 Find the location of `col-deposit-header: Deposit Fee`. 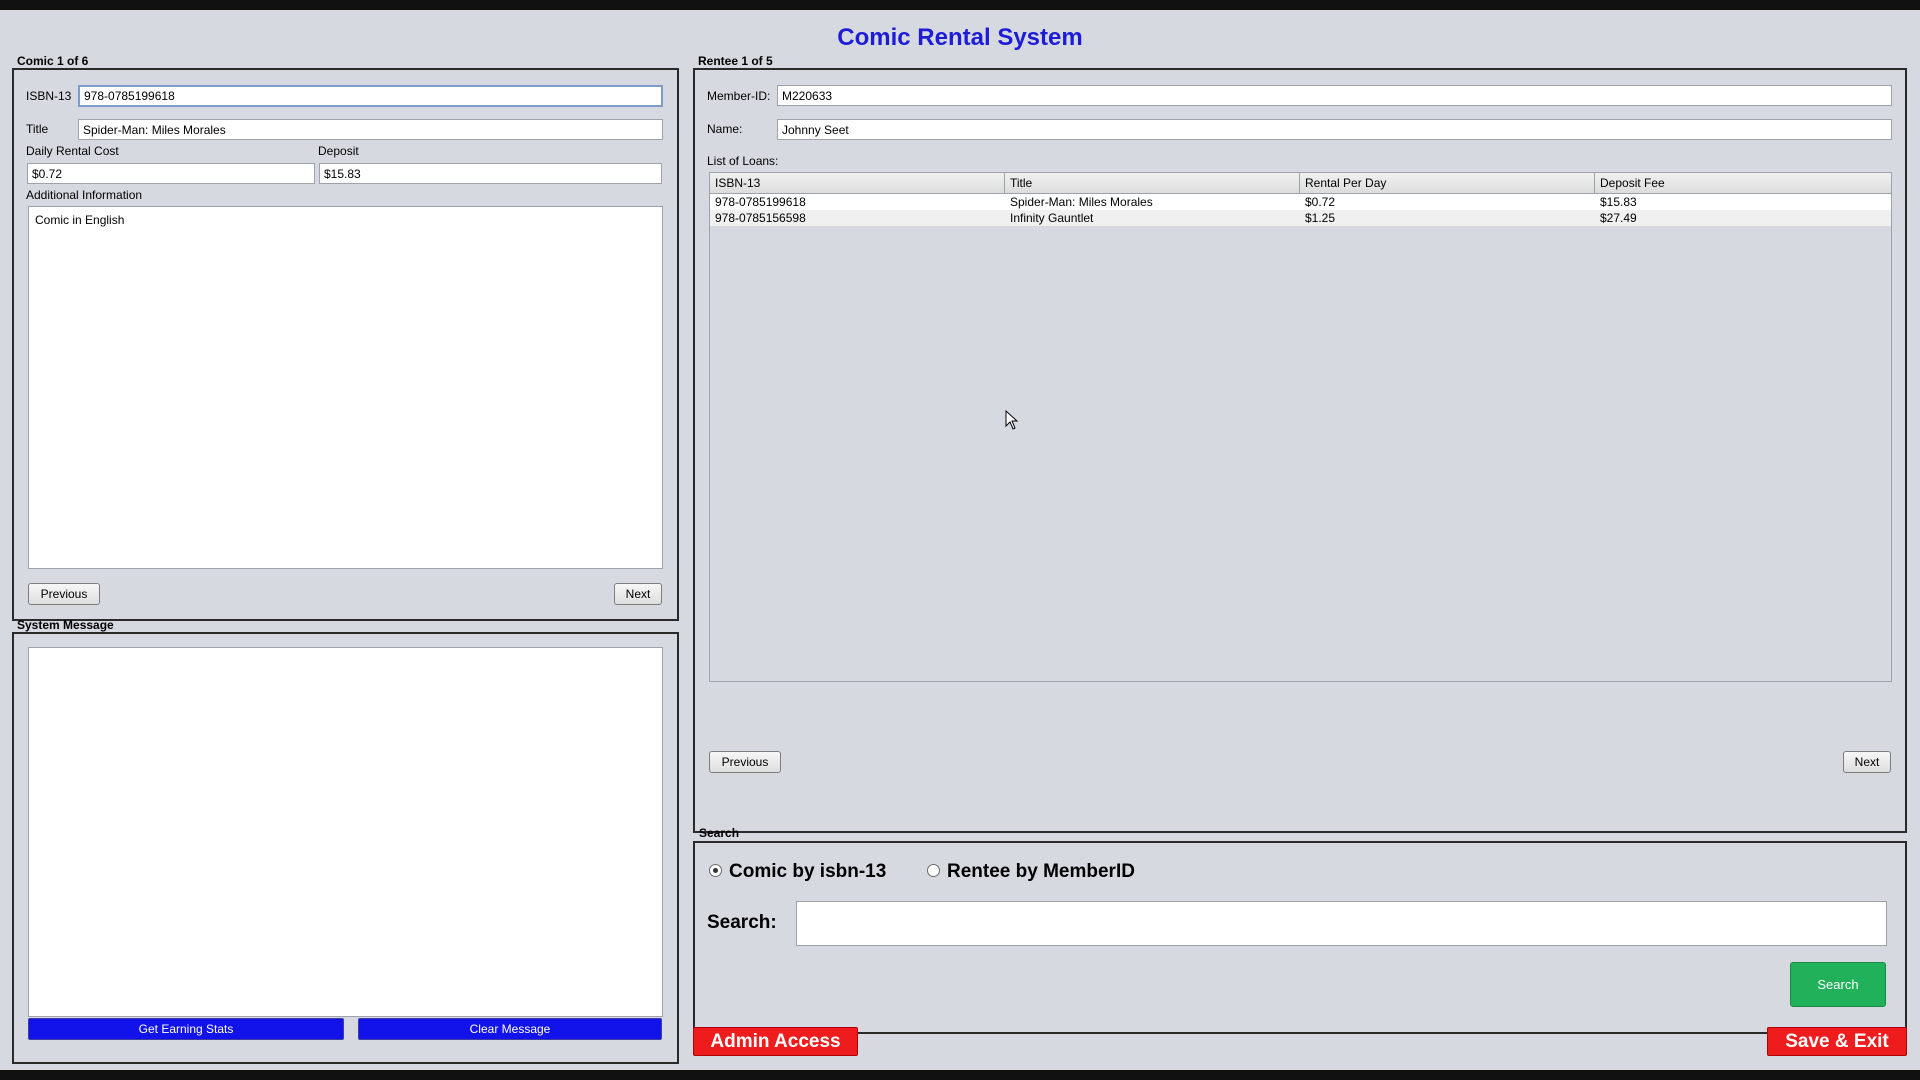

col-deposit-header: Deposit Fee is located at coordinates (1743, 183).